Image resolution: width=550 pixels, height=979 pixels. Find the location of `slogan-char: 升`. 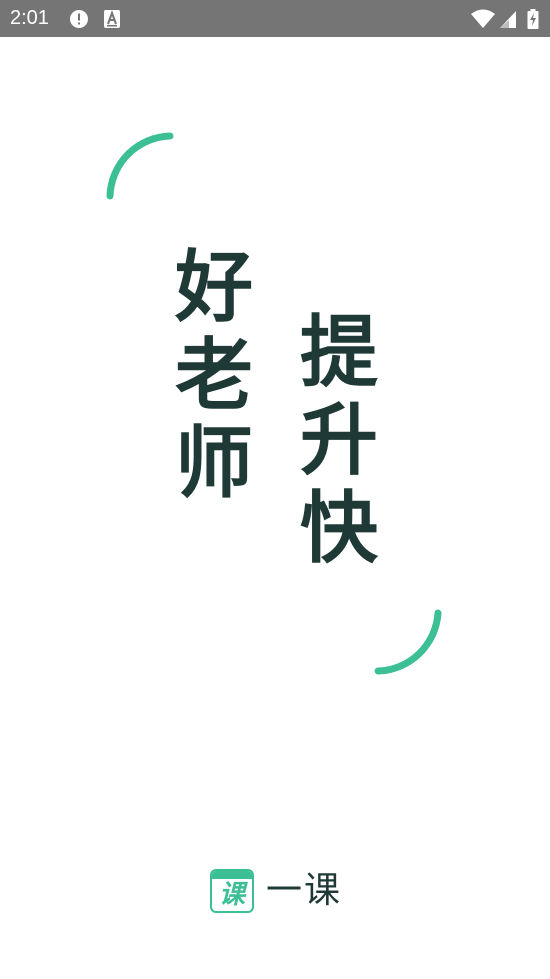

slogan-char: 升 is located at coordinates (338, 441).